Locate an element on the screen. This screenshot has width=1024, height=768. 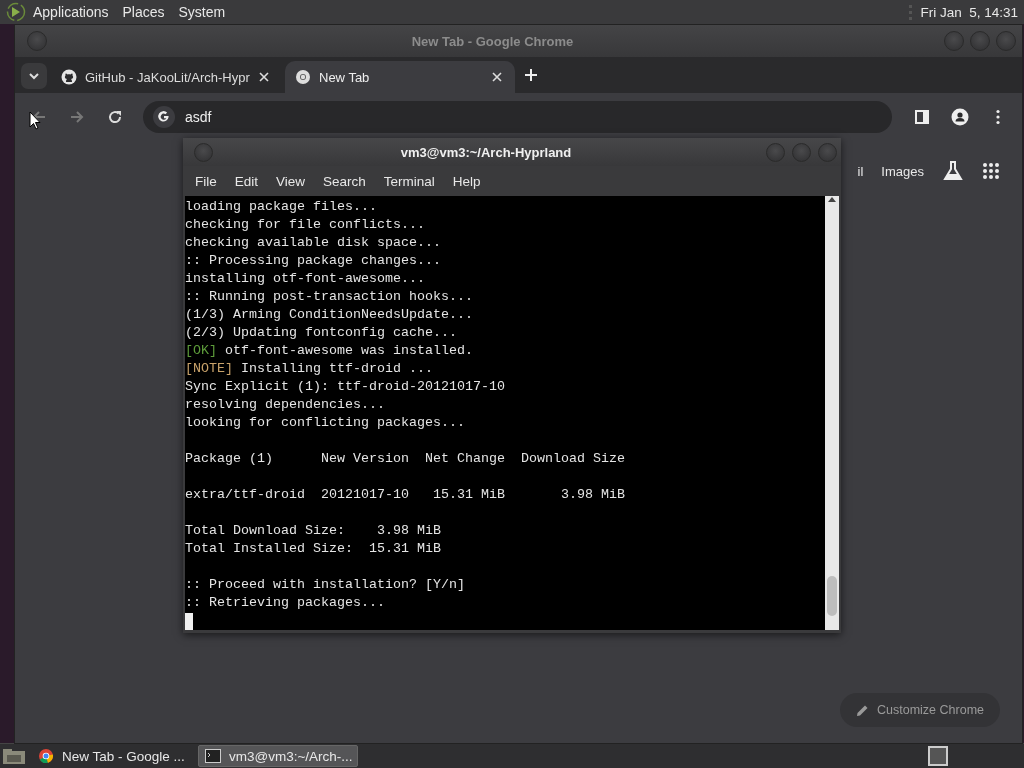
customize-button: Customize Chrome is located at coordinates (920, 710).